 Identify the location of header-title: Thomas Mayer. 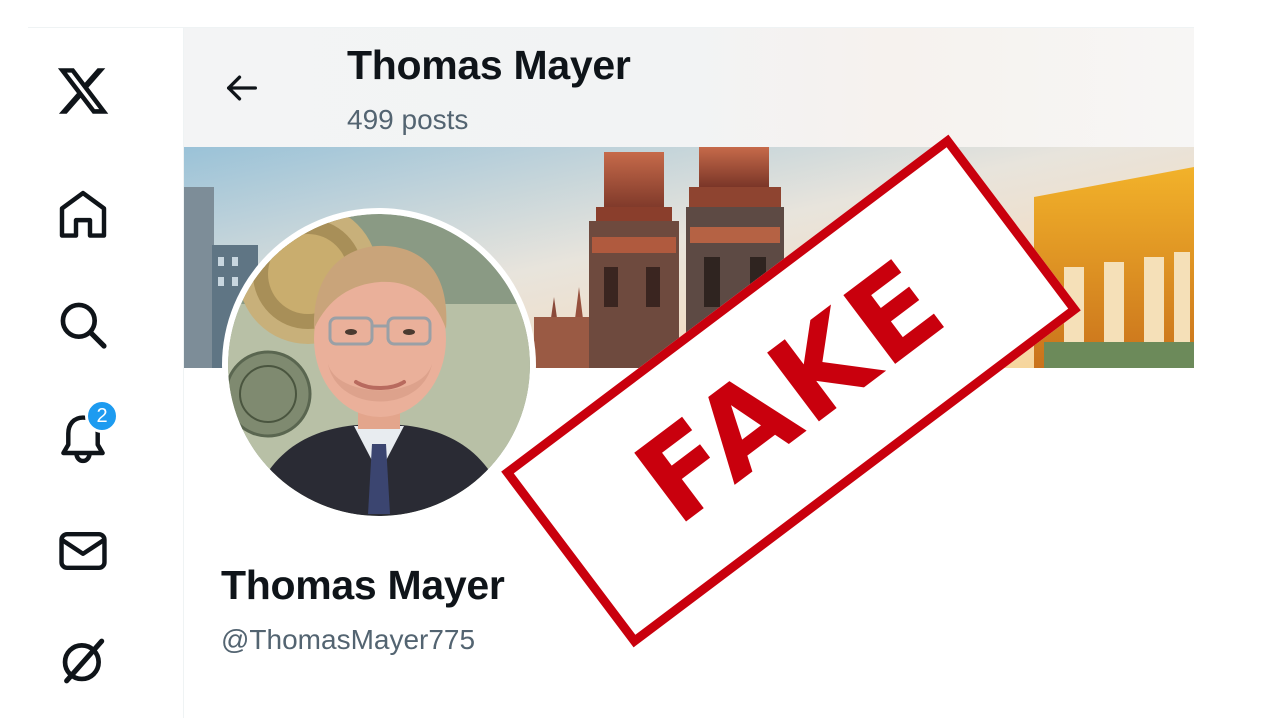
(489, 65).